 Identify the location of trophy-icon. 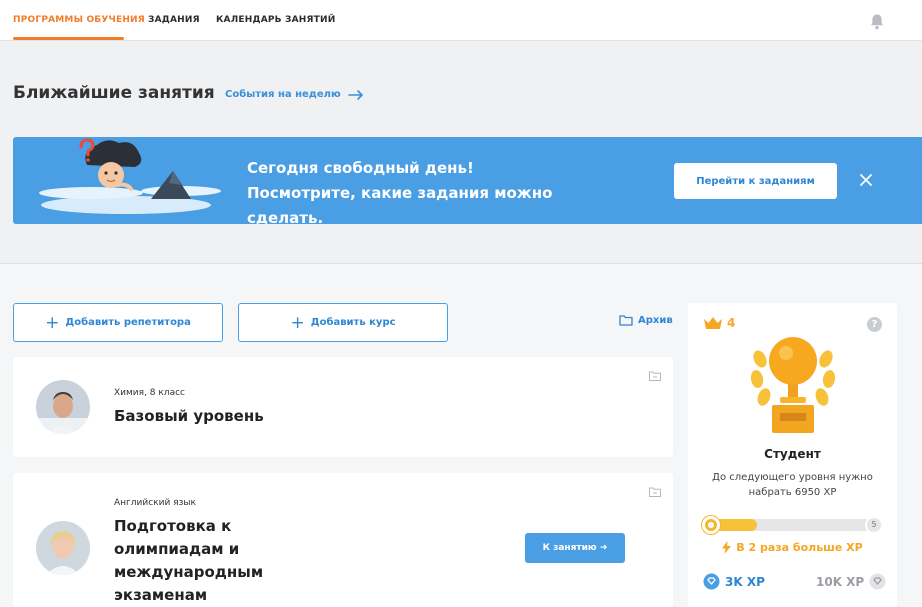
(793, 385).